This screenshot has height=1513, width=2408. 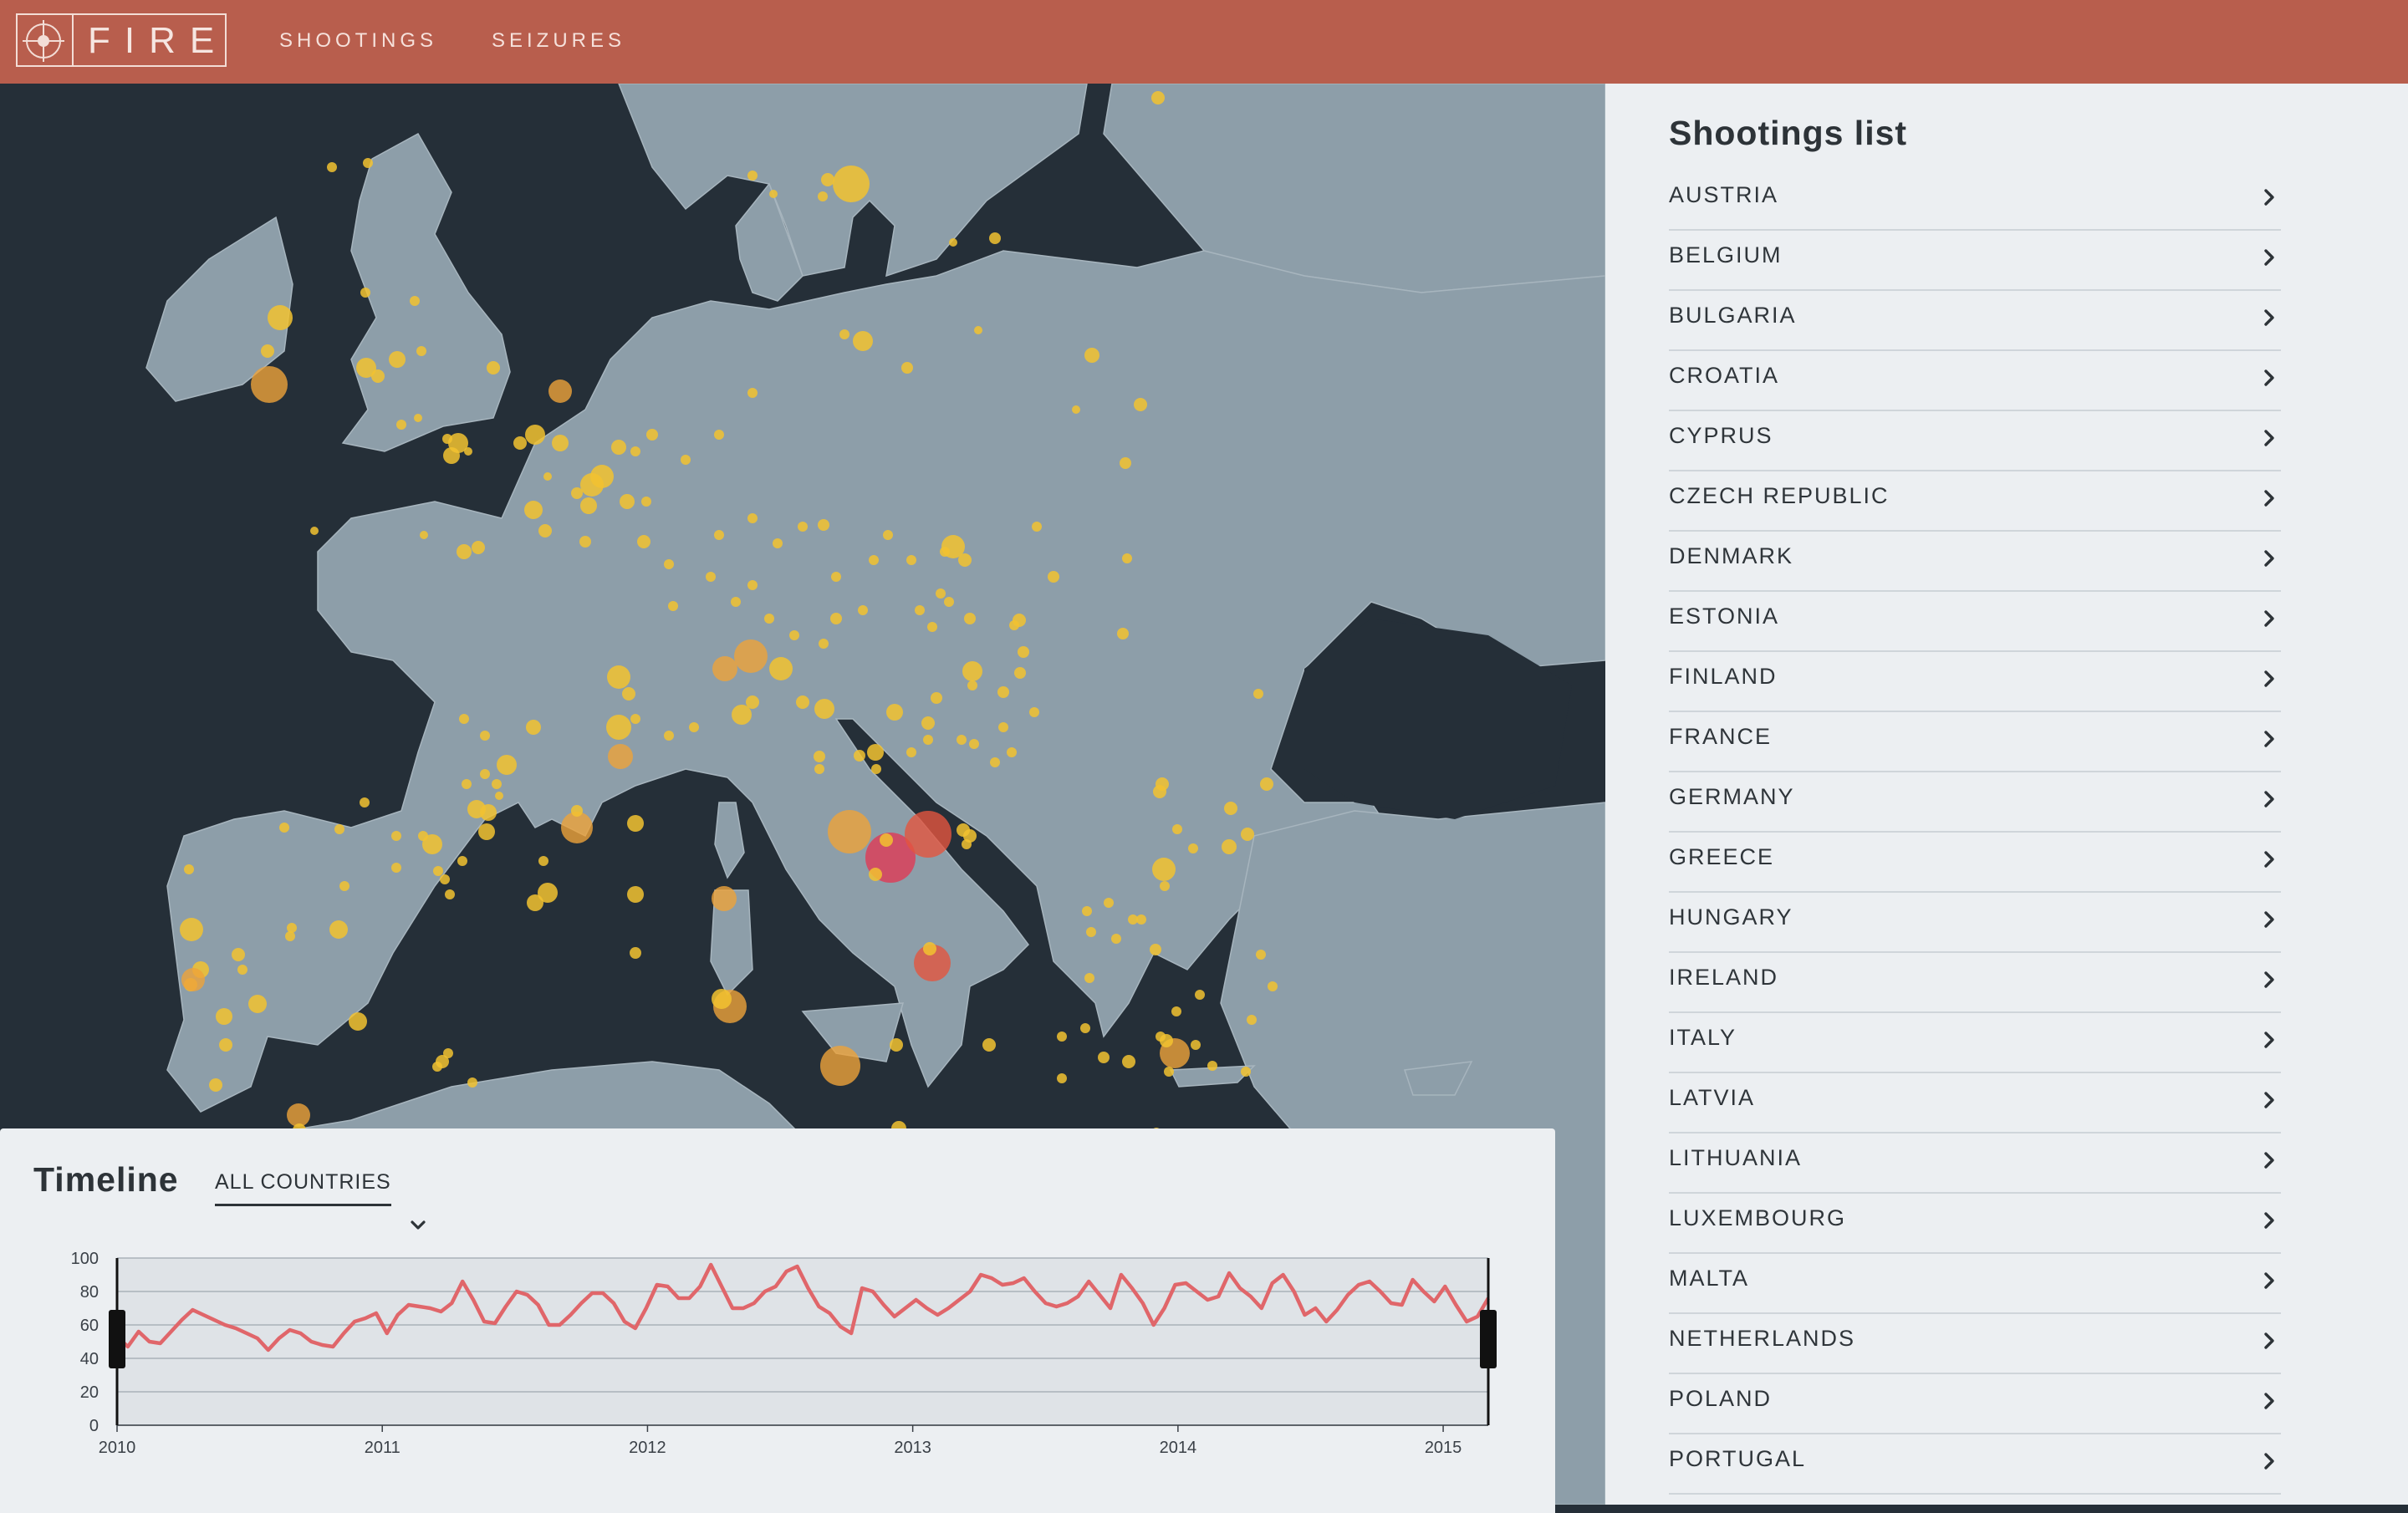 I want to click on brush-left-handle, so click(x=117, y=1339).